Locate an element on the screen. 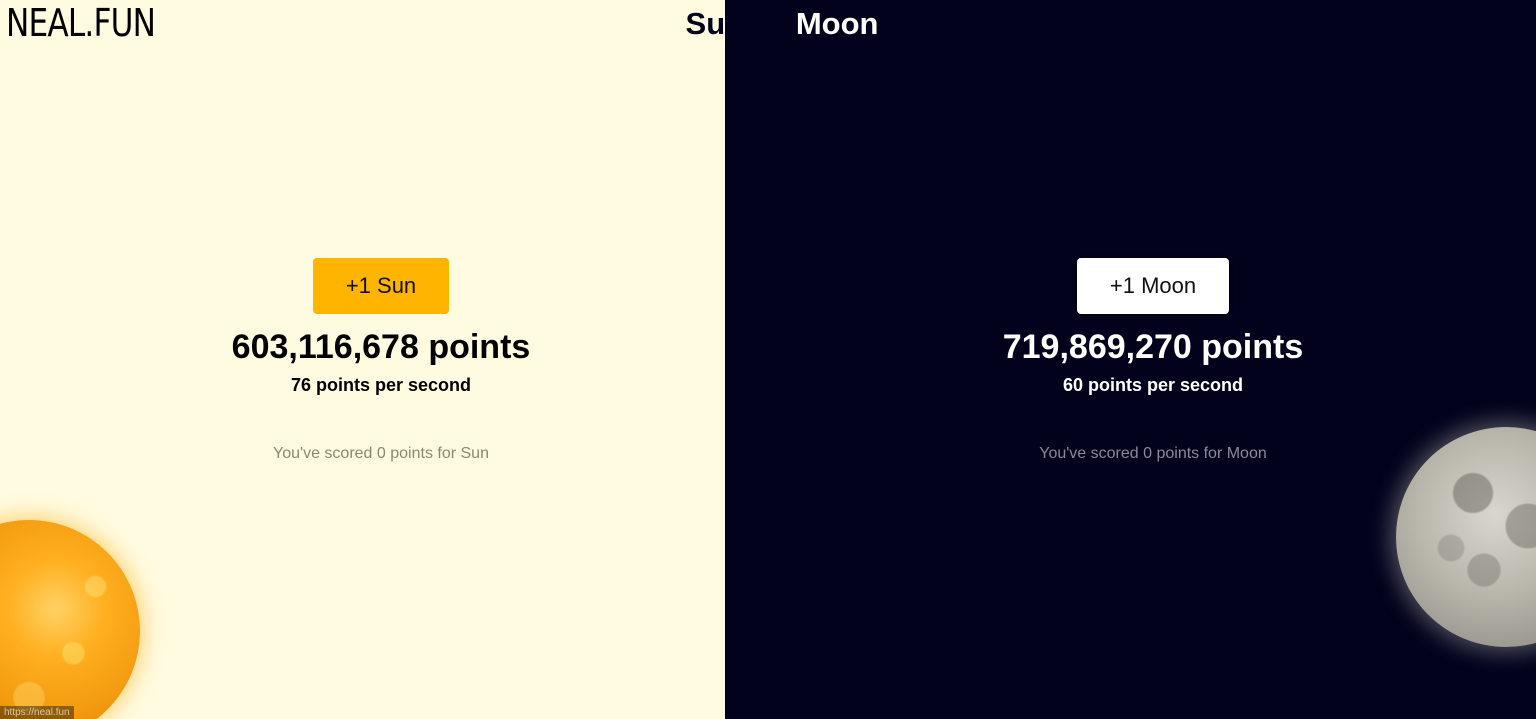  moon-user-score: You've scored 0 points for Moon is located at coordinates (1153, 453).